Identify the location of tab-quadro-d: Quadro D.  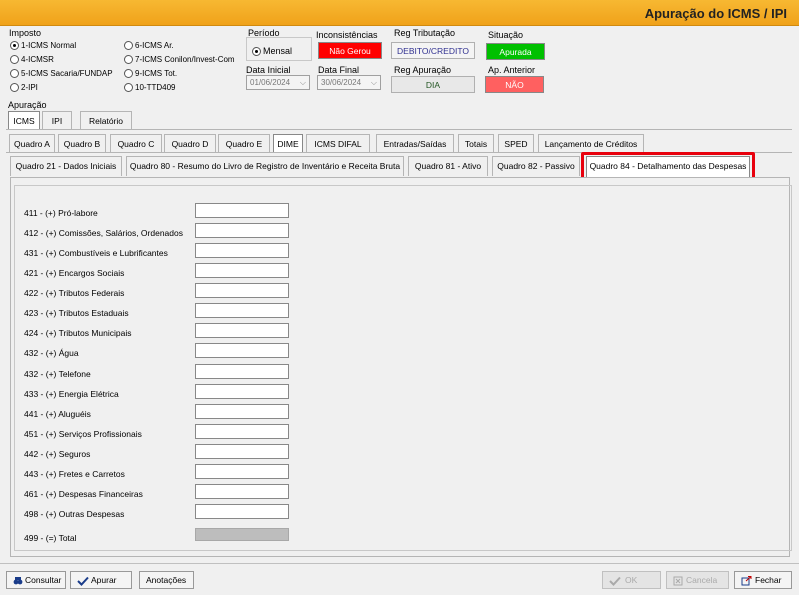
(190, 143).